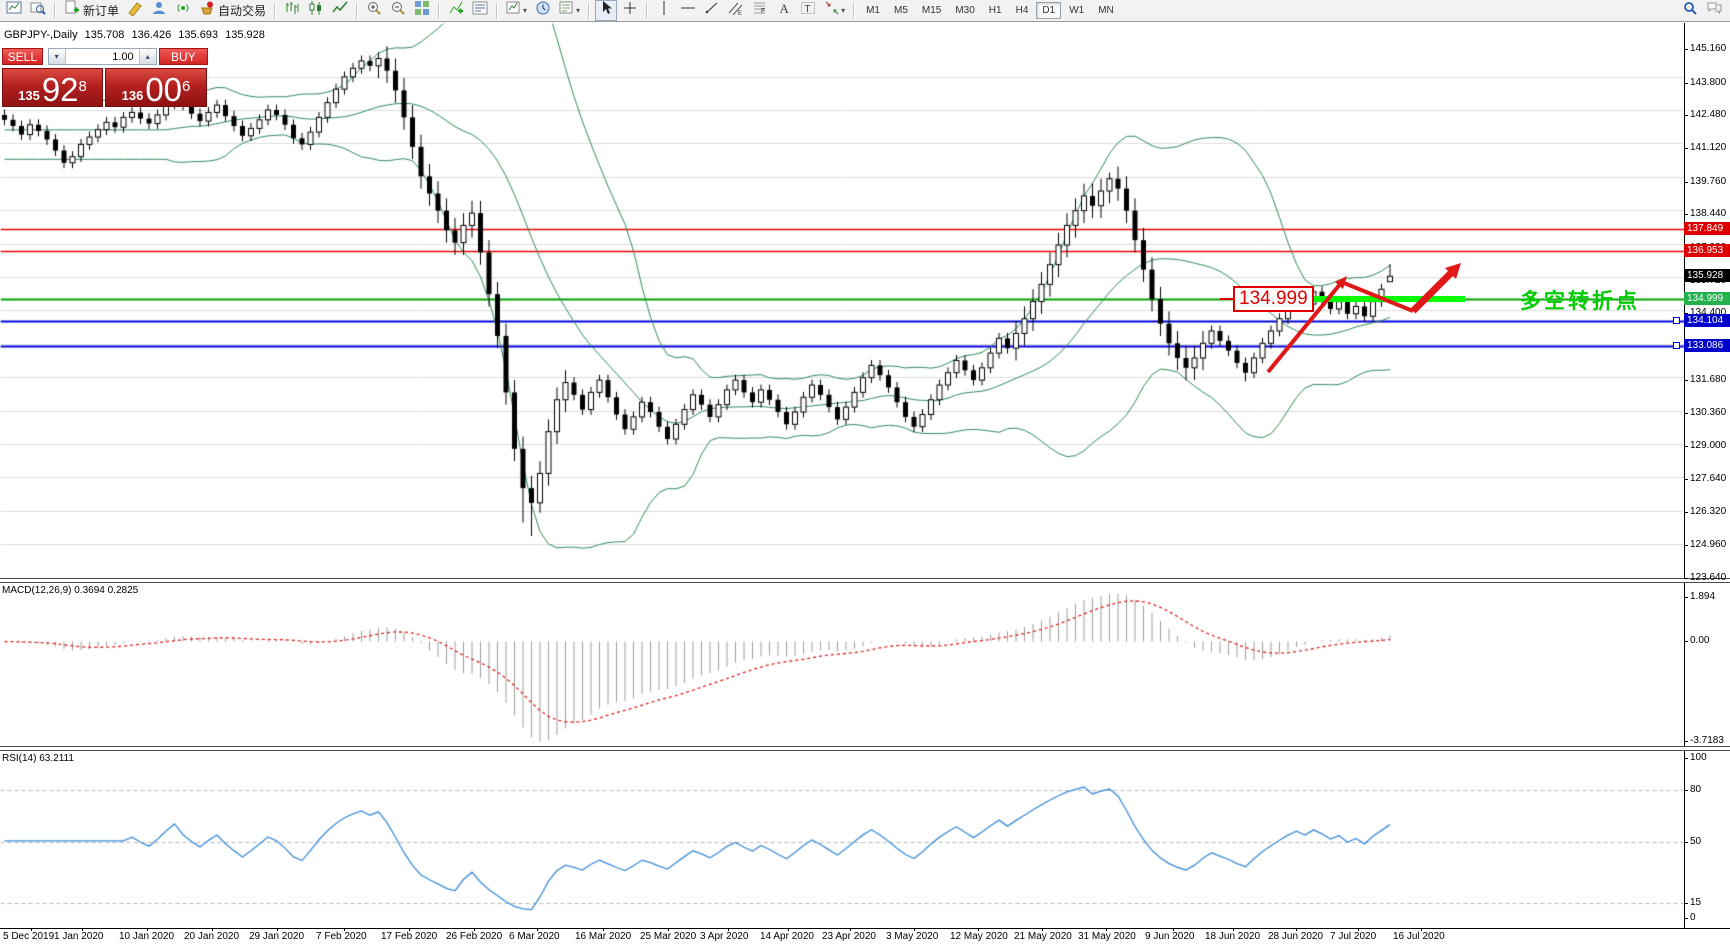 This screenshot has width=1730, height=947. What do you see at coordinates (1353, 936) in the screenshot?
I see `date-axis-label: 7 Jul 2020` at bounding box center [1353, 936].